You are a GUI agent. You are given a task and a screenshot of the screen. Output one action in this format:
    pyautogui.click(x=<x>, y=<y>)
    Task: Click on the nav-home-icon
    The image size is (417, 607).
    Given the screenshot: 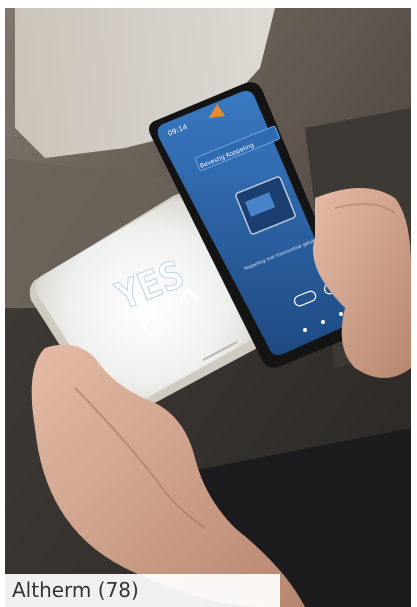 What is the action you would take?
    pyautogui.click(x=323, y=322)
    